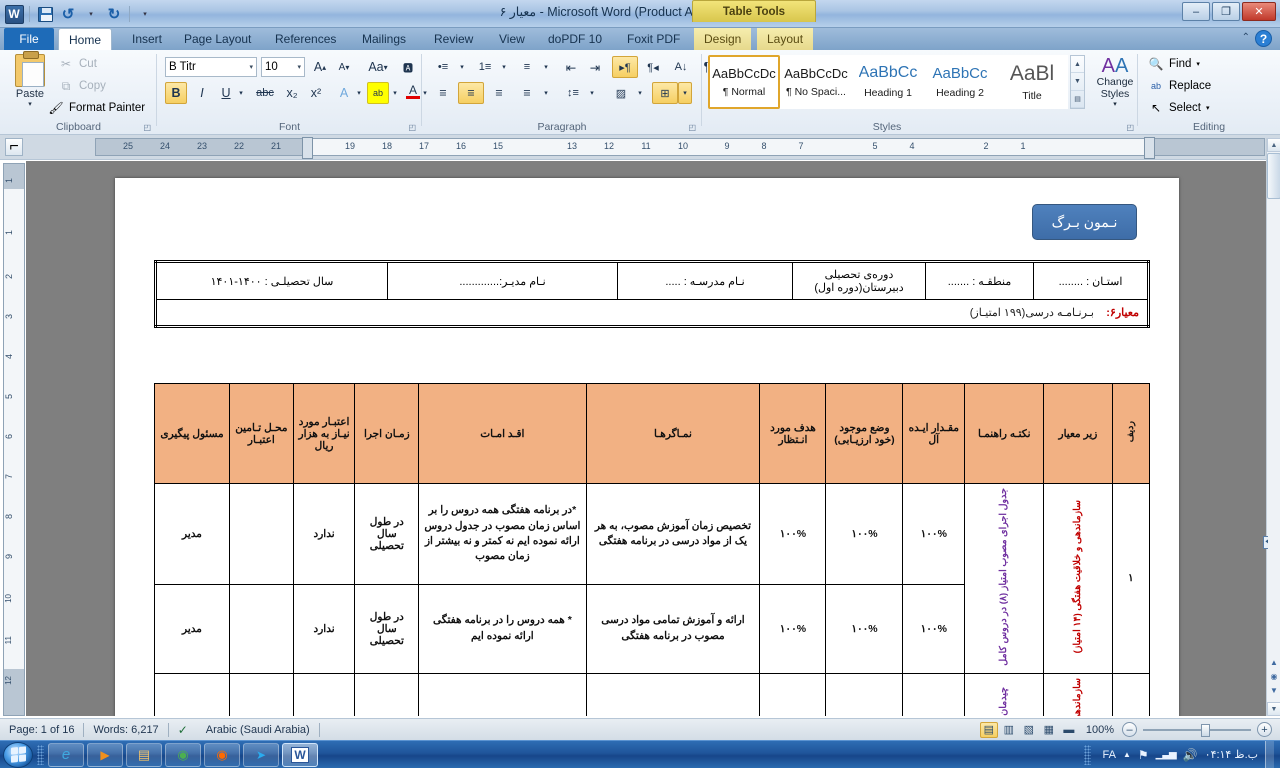 The height and width of the screenshot is (768, 1280). What do you see at coordinates (1273, 145) in the screenshot?
I see `scroll-up-button: ▲` at bounding box center [1273, 145].